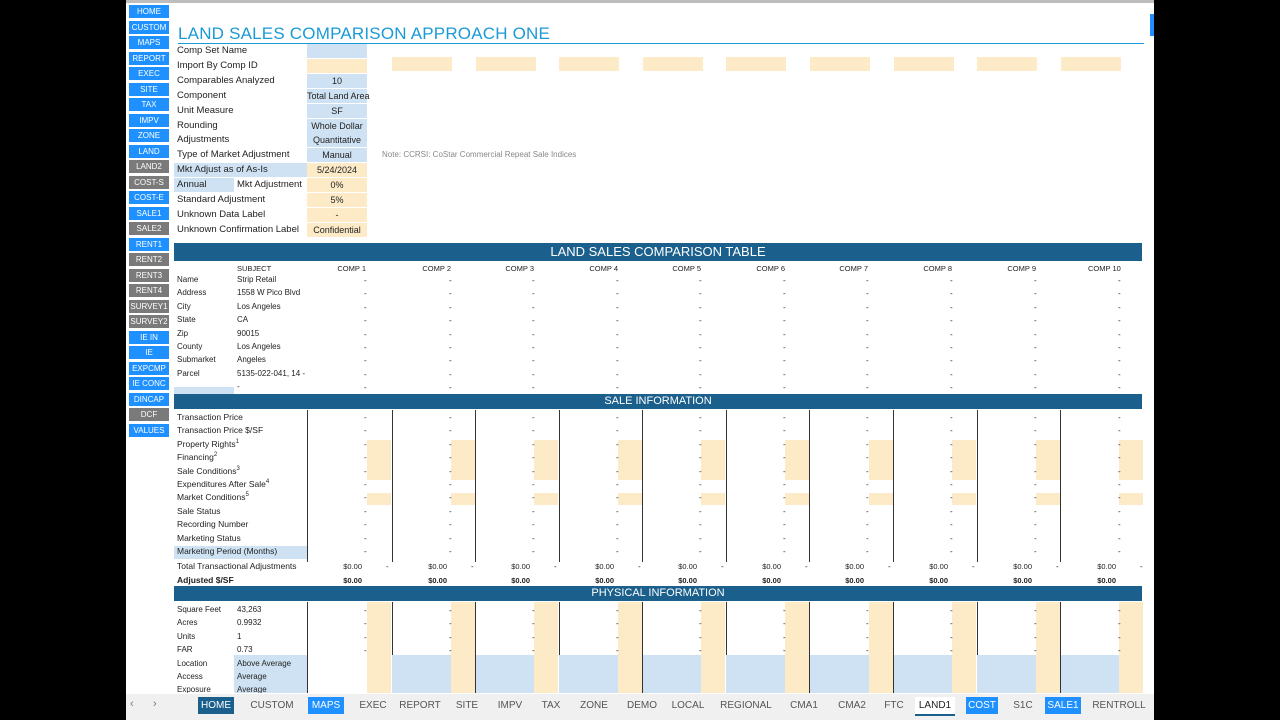  I want to click on setting-value: 10, so click(337, 80).